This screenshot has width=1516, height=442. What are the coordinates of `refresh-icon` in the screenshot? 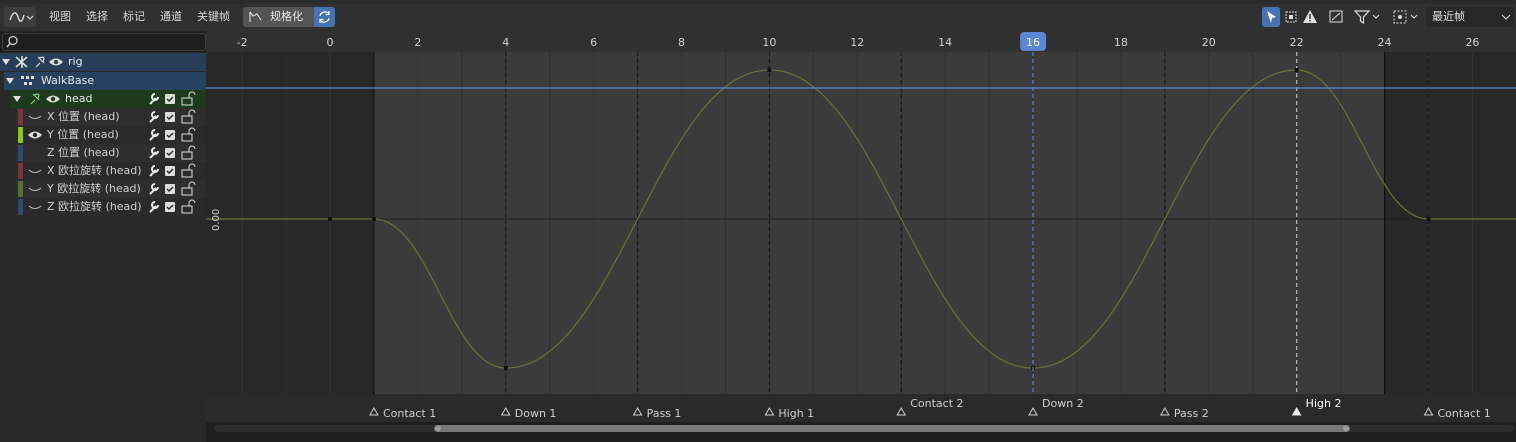 It's located at (324, 17).